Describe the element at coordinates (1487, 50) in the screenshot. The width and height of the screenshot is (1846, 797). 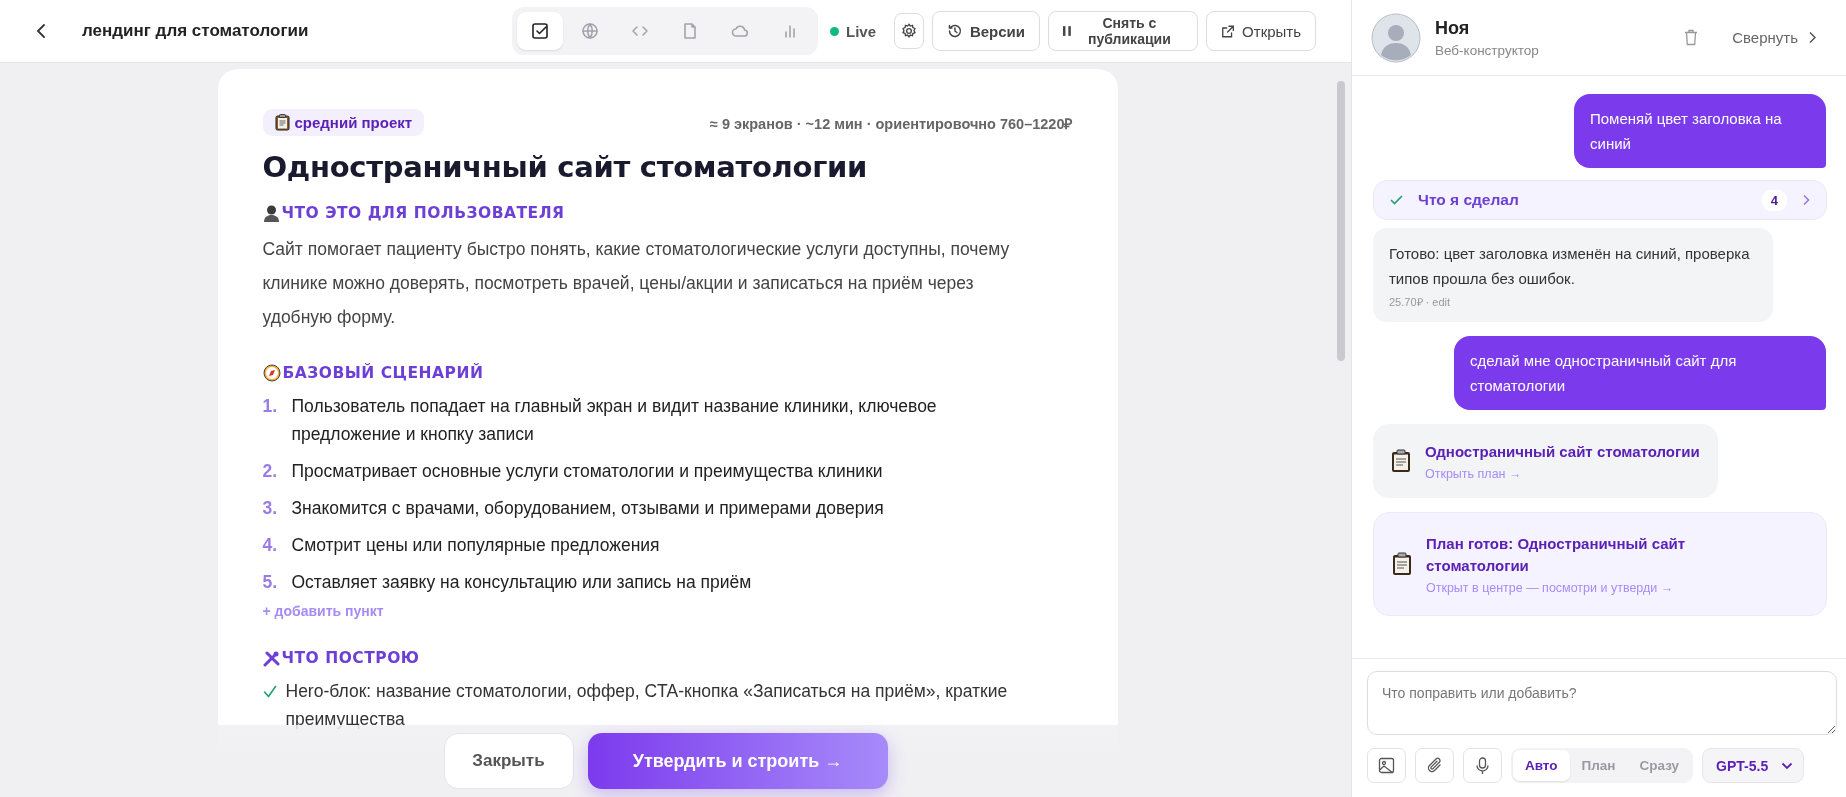
I see `assistant-role: Веб-конструктор` at that location.